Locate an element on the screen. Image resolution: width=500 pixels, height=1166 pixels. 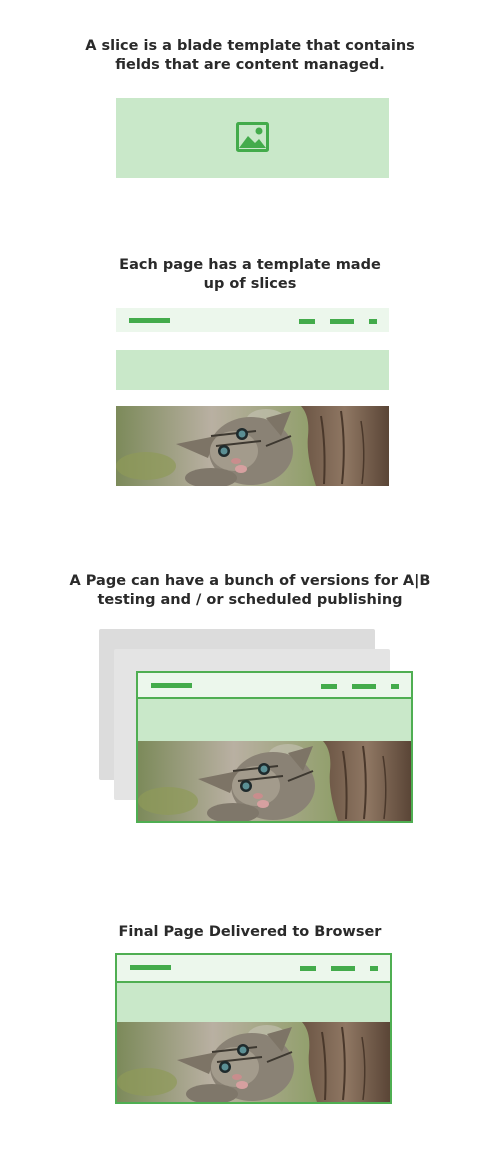
page-body-slice is located at coordinates (274, 720).